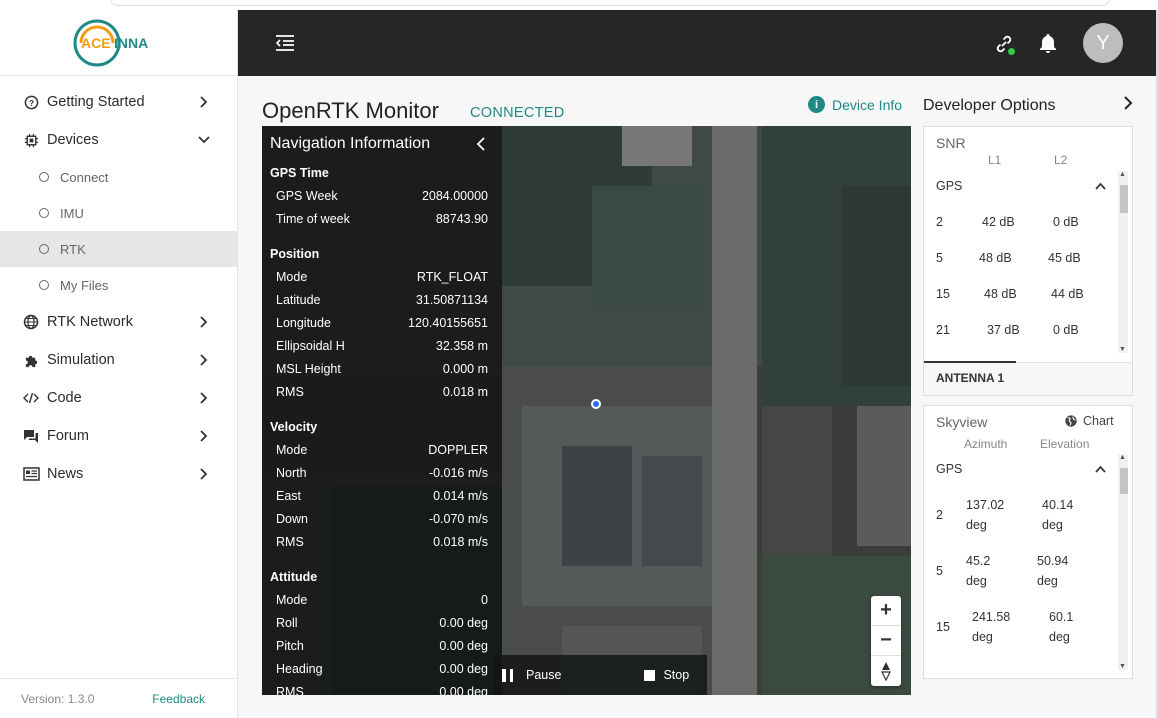  I want to click on sidebar-footer: Version: 1.3.0 Feedback, so click(119, 698).